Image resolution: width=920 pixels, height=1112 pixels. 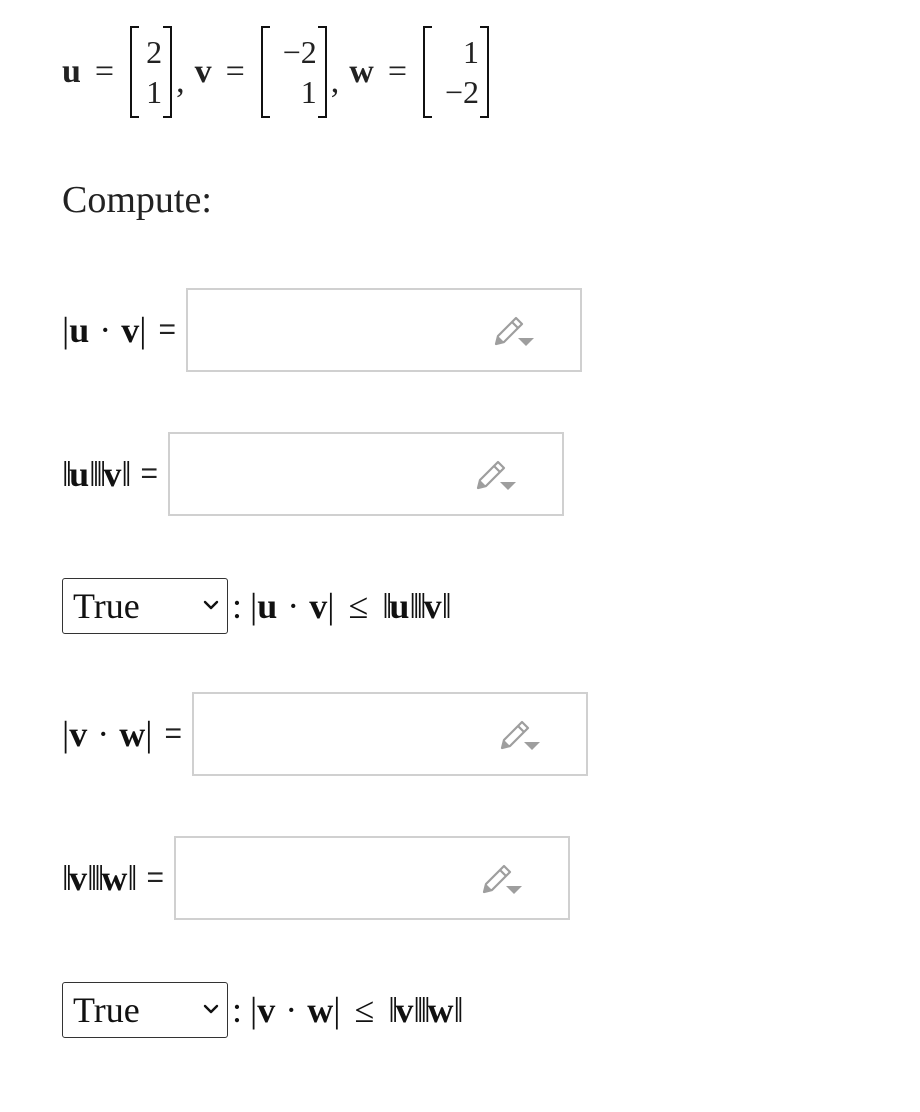 What do you see at coordinates (154, 92) in the screenshot?
I see `vector-u-entry-2: 1` at bounding box center [154, 92].